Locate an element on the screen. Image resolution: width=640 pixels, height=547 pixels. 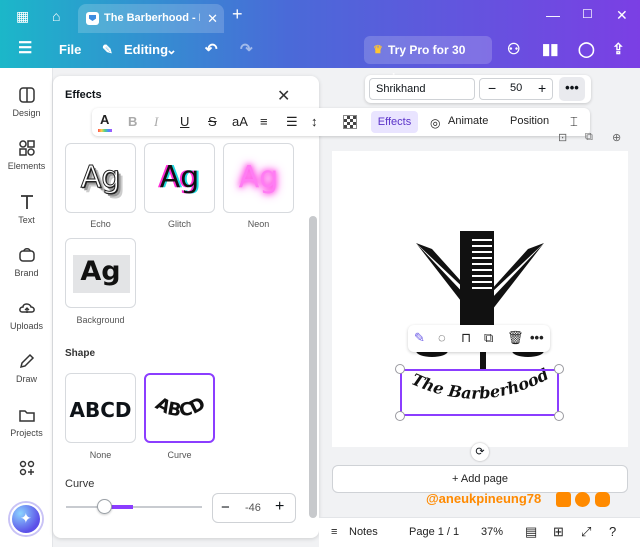
browser-tab: The Barberhood - I... ✕ is located at coordinates (151, 18).